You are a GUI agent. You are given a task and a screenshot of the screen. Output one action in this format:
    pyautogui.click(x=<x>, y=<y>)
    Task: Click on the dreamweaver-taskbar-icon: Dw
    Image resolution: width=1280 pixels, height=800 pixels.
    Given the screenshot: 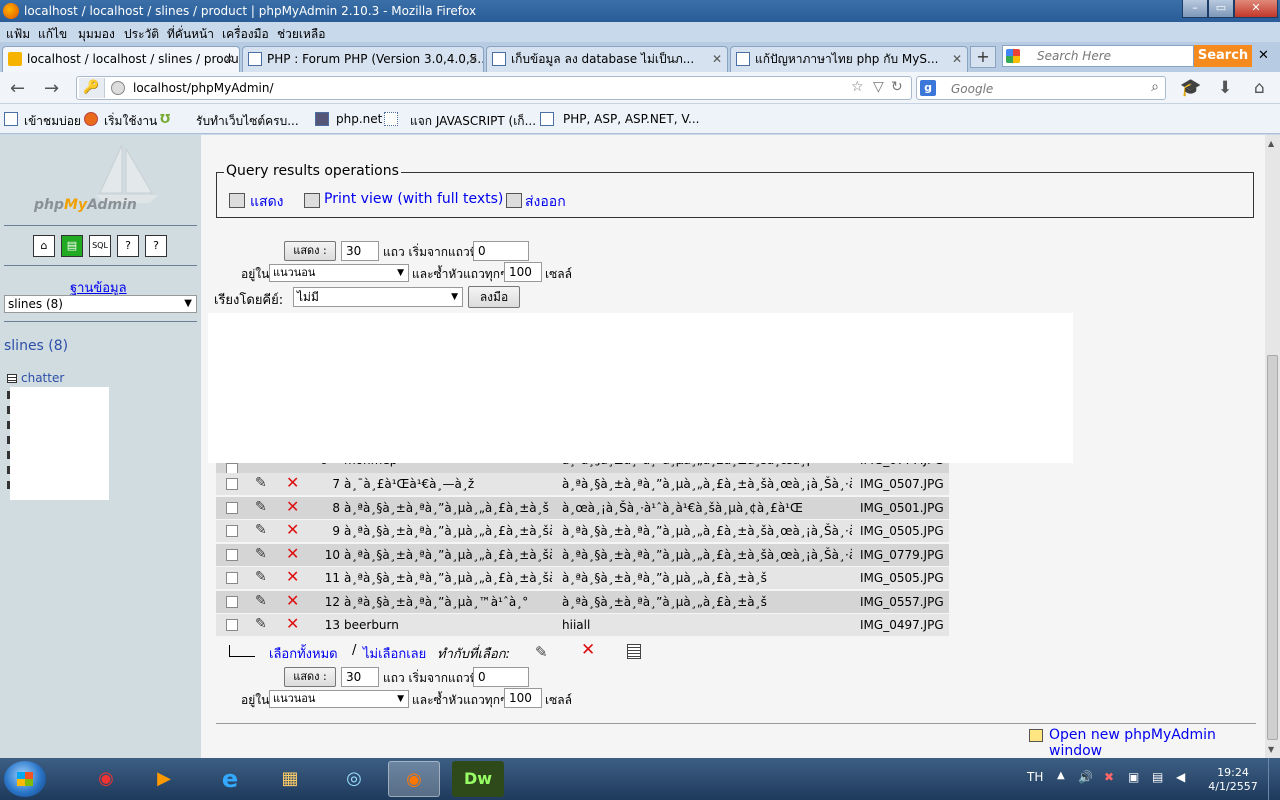 What is the action you would take?
    pyautogui.click(x=478, y=779)
    